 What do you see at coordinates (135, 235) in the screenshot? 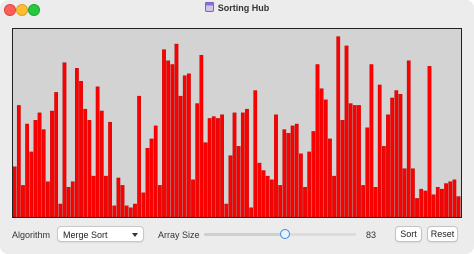
I see `chevron-down-icon` at bounding box center [135, 235].